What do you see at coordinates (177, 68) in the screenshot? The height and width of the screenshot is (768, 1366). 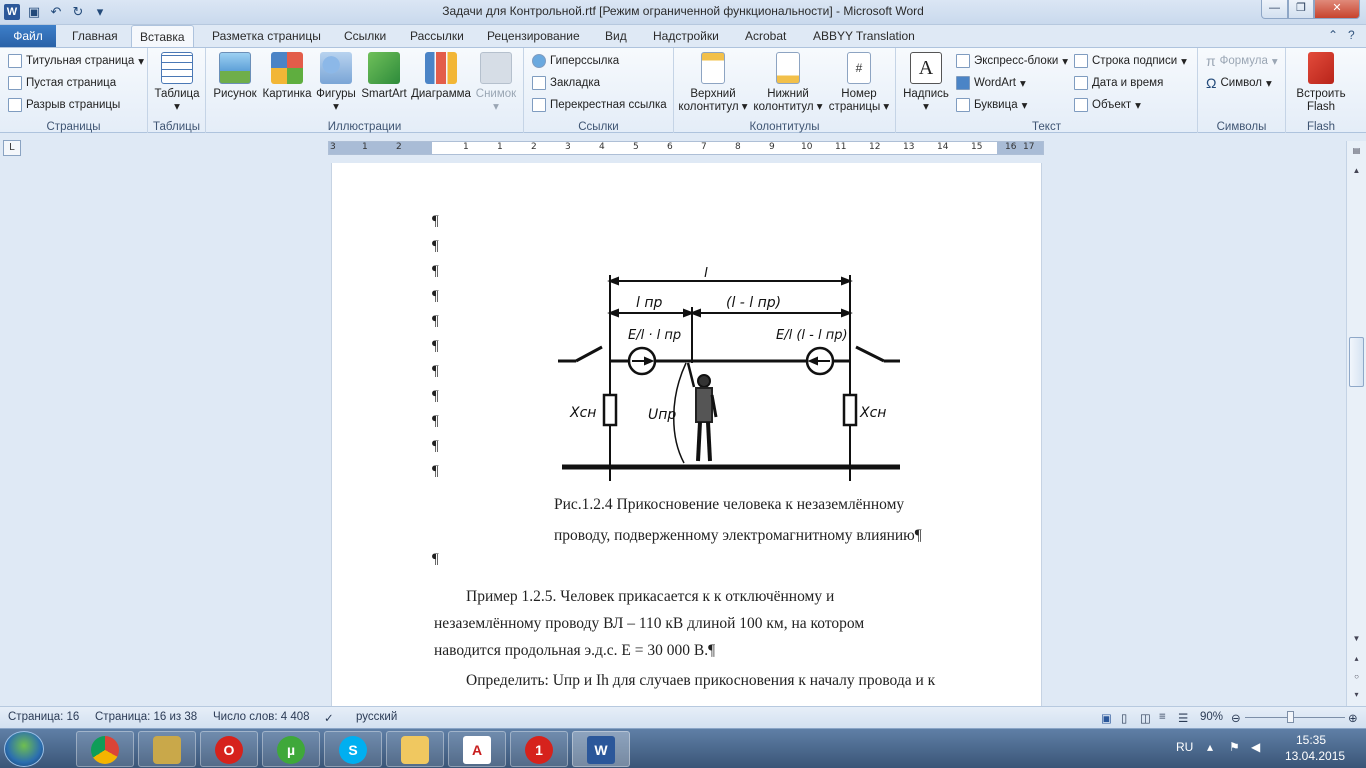 I see `table-icon` at bounding box center [177, 68].